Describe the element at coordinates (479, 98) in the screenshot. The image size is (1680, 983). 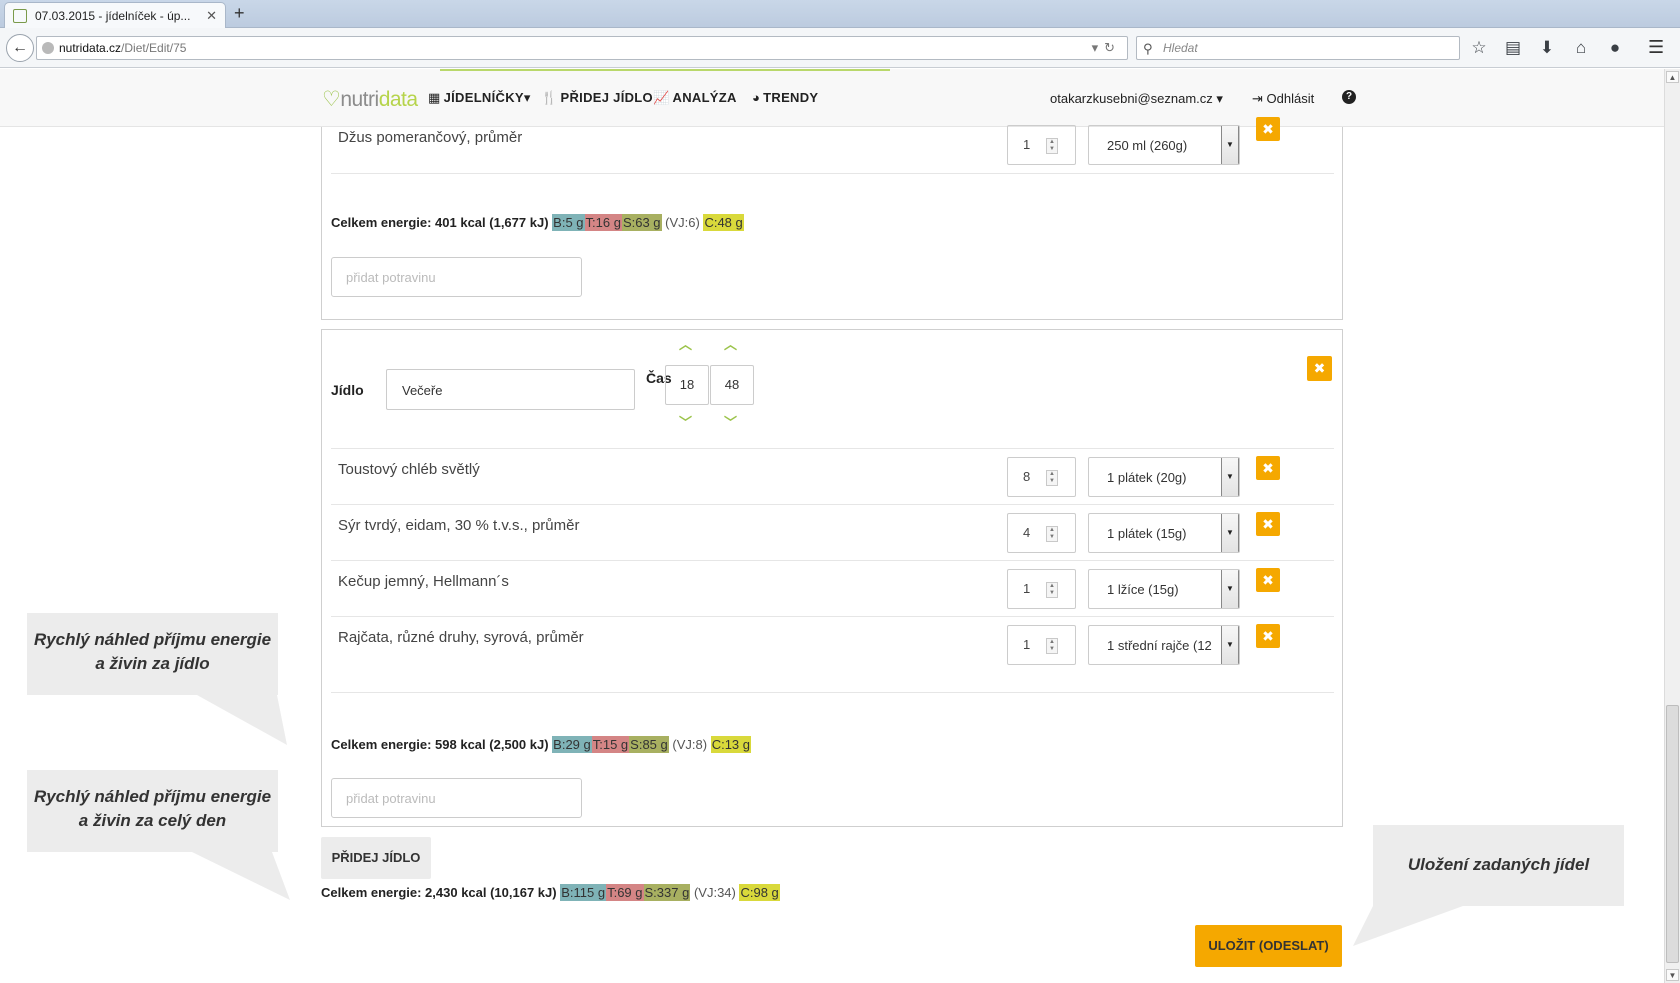
I see `nav-jidelnicky: ▦ JÍDELNÍČKY▾` at that location.